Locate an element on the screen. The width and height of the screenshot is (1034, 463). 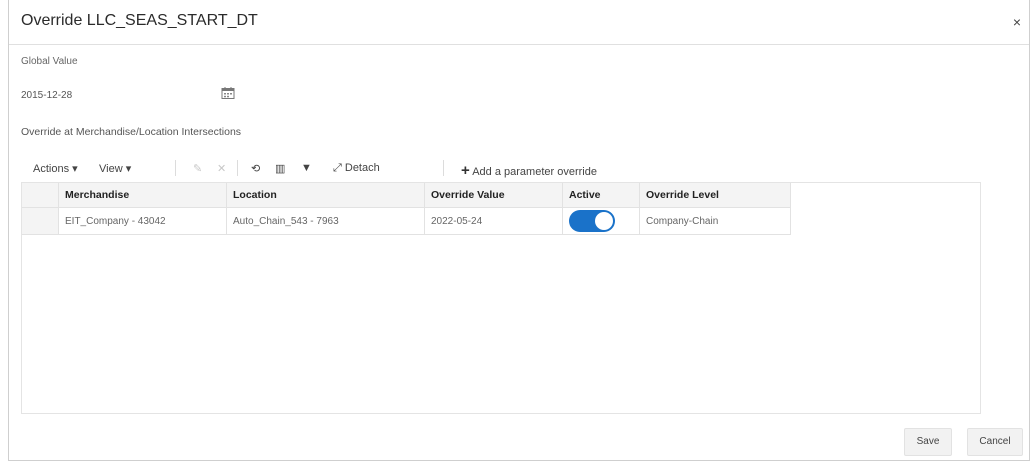
detach-label: Detach is located at coordinates (362, 168).